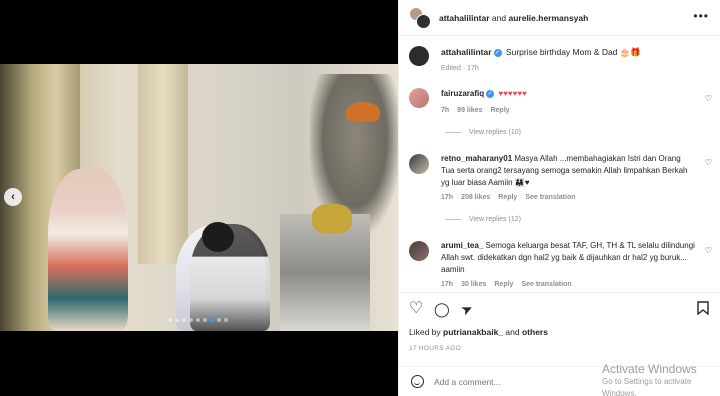 The image size is (720, 396). I want to click on comment-meta: 17h 208 likes Reply See translation, so click(512, 197).